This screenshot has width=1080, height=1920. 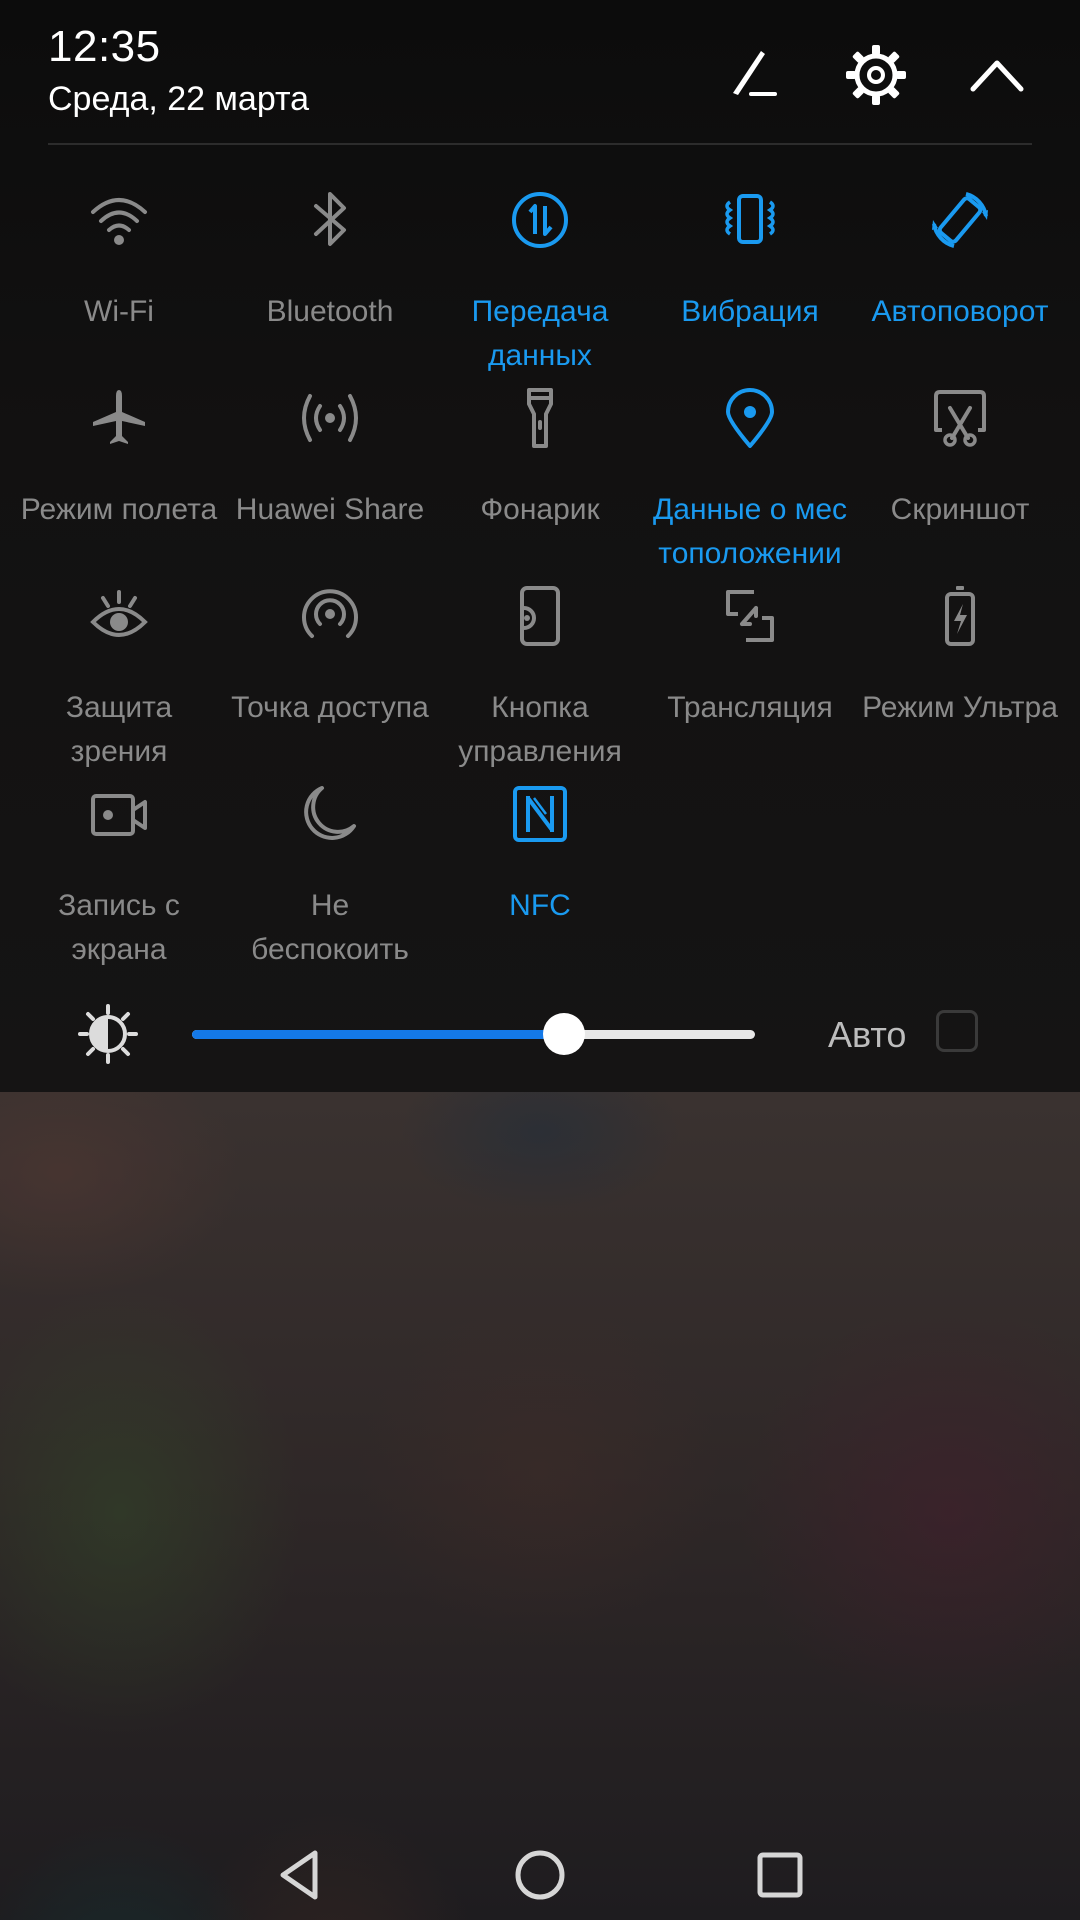 I want to click on recents-icon, so click(x=780, y=1875).